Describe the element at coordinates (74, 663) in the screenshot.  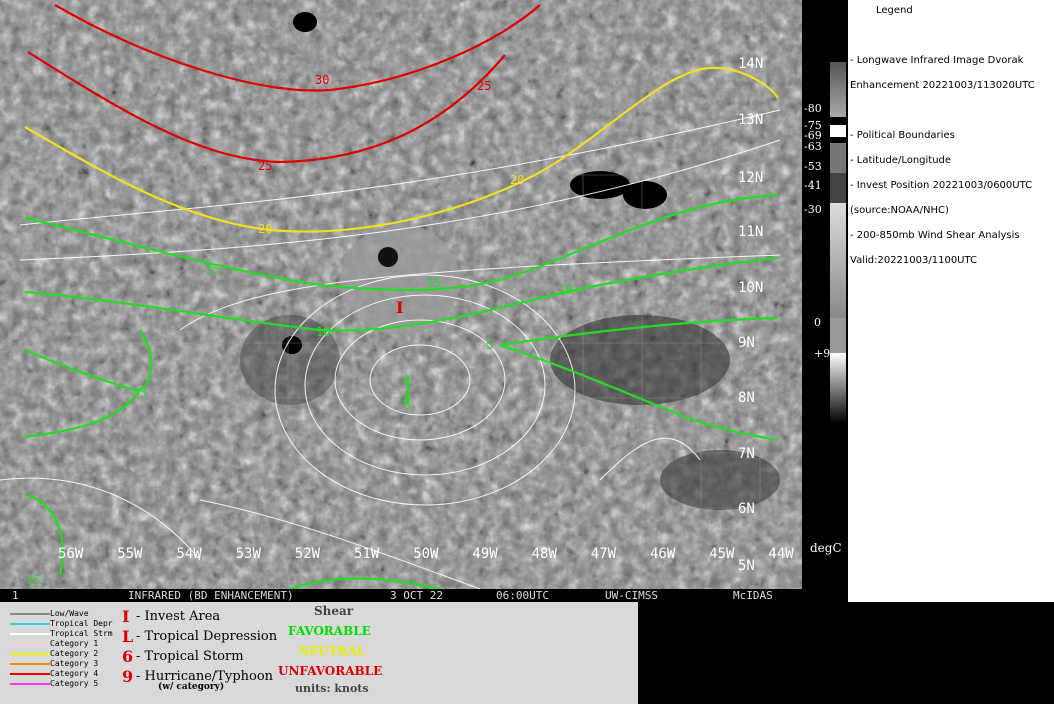
I see `line-label: Category 3` at that location.